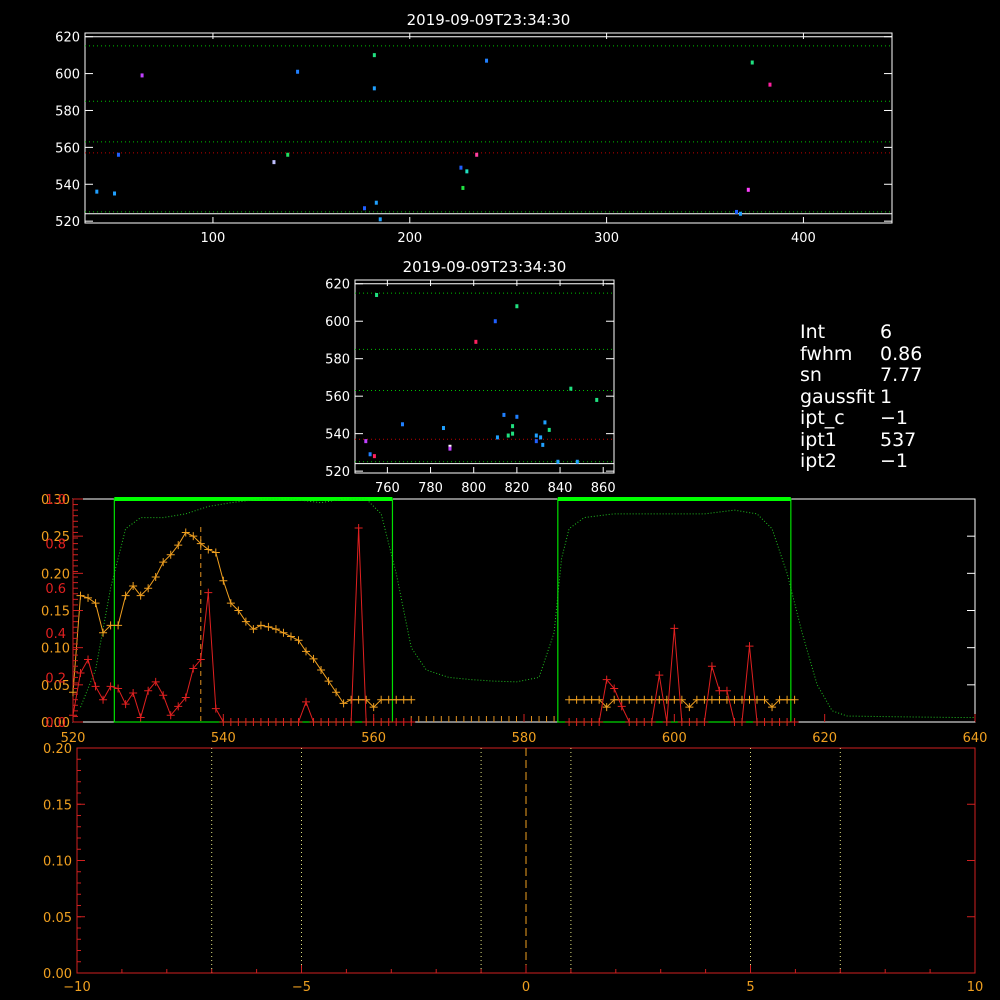 The height and width of the screenshot is (1000, 1000). What do you see at coordinates (55, 589) in the screenshot?
I see `red-y-tick-label: 0.6` at bounding box center [55, 589].